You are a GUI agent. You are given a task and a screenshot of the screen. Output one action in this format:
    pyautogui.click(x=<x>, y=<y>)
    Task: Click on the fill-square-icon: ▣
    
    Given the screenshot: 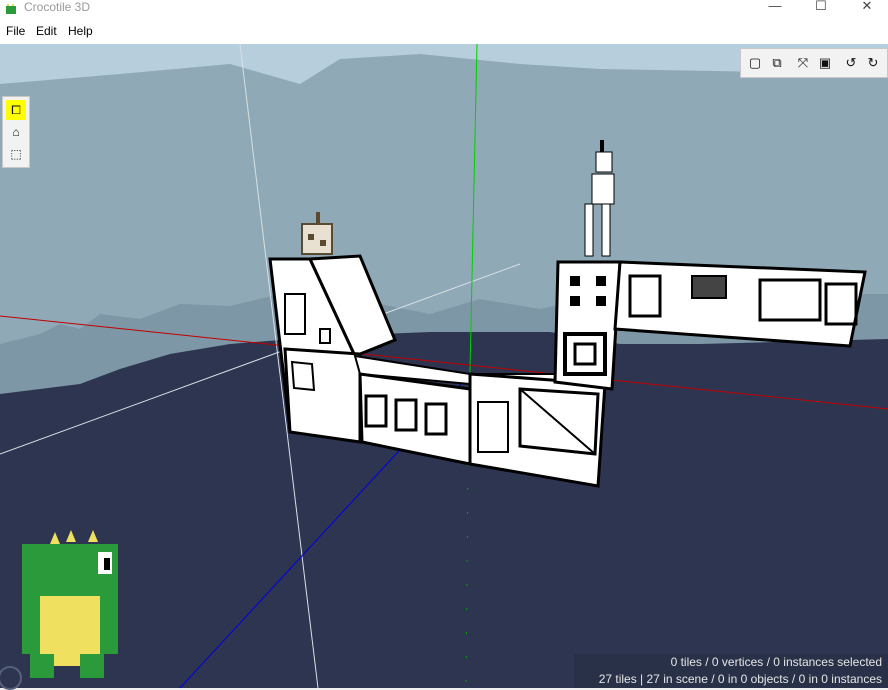 What is the action you would take?
    pyautogui.click(x=825, y=63)
    